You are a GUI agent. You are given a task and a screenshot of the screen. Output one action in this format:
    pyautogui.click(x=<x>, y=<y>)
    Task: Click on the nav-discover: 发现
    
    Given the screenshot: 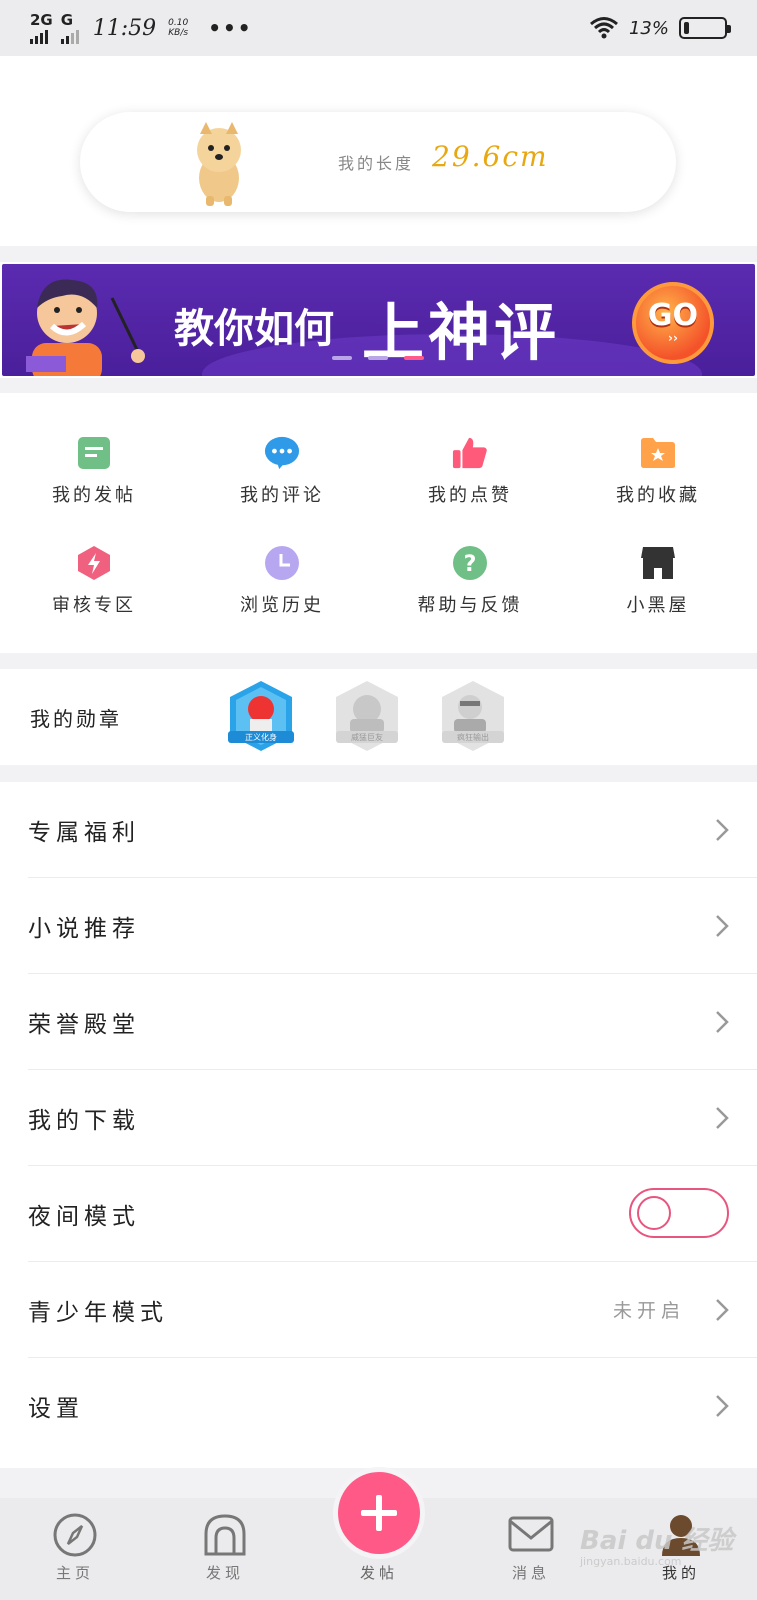 What is the action you would take?
    pyautogui.click(x=225, y=1547)
    